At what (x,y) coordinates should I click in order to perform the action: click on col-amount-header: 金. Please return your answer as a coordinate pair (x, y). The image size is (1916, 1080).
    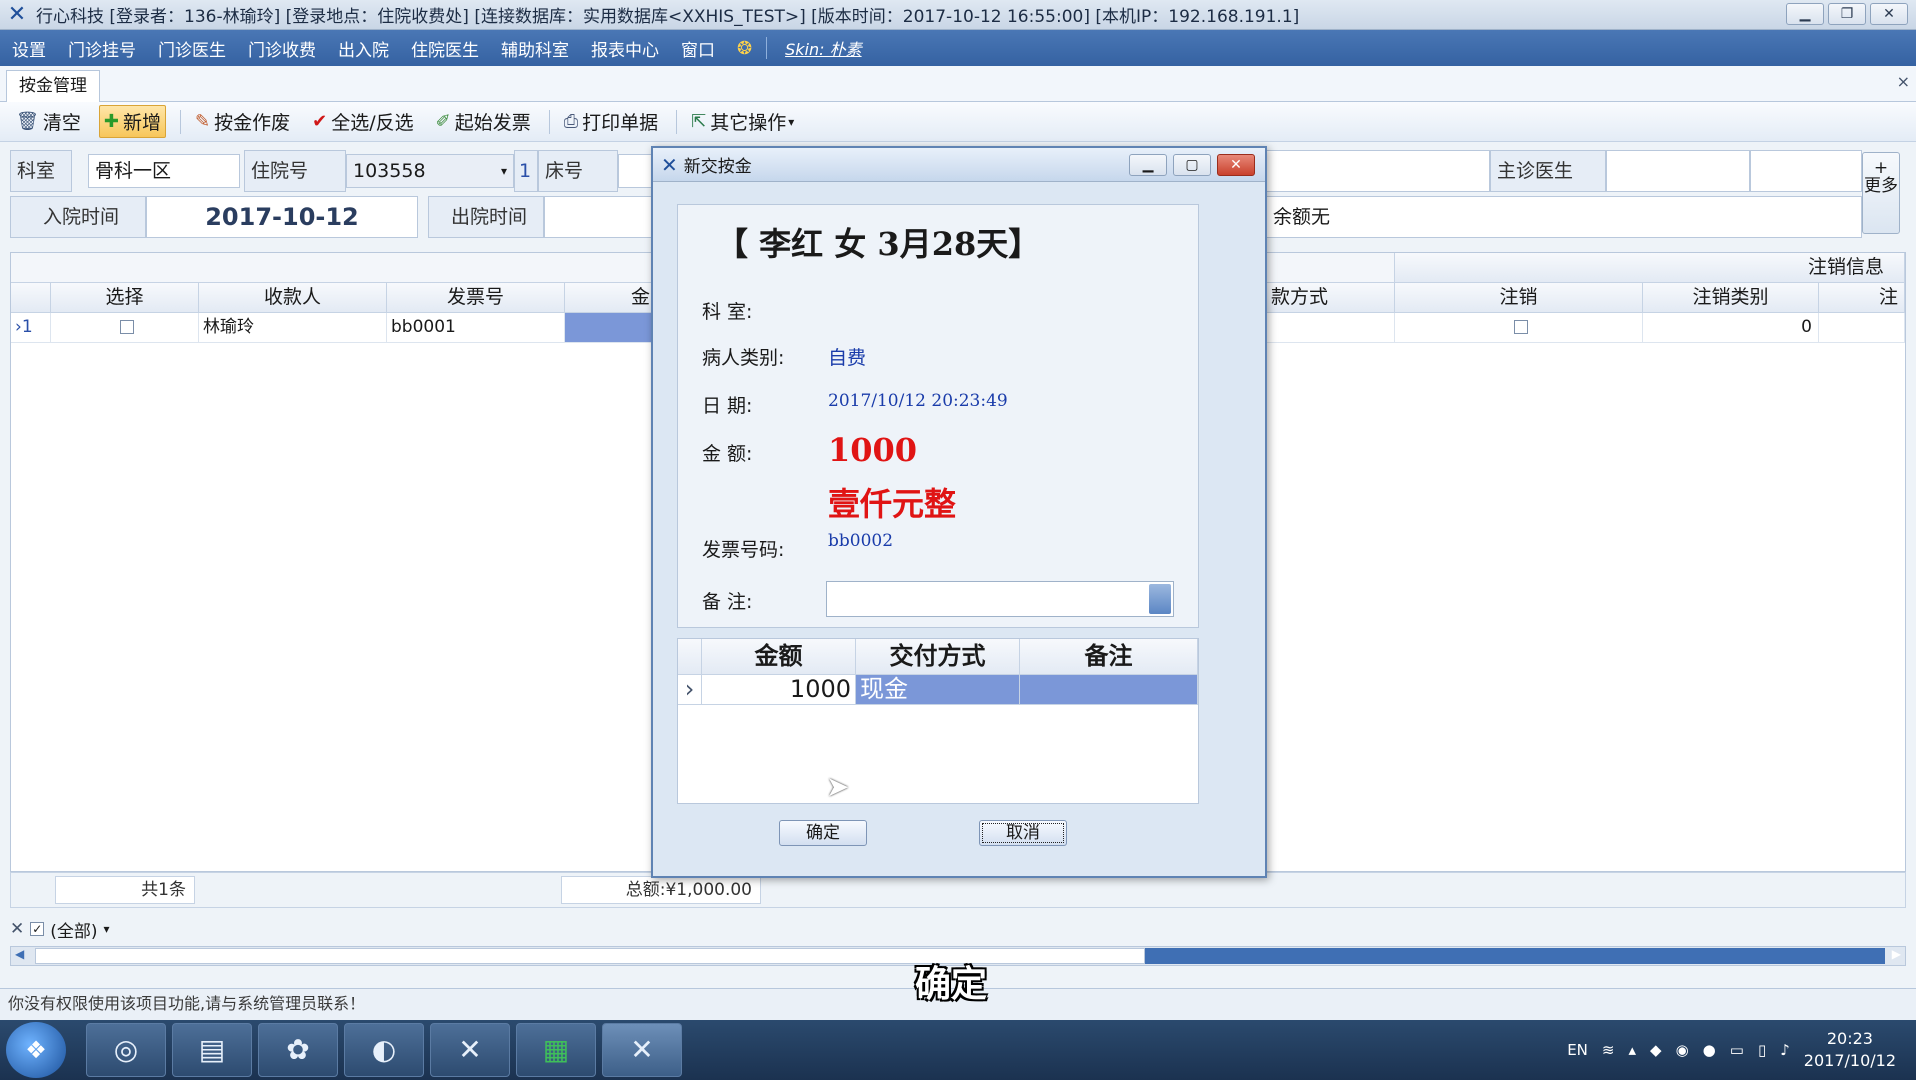
    Looking at the image, I should click on (610, 298).